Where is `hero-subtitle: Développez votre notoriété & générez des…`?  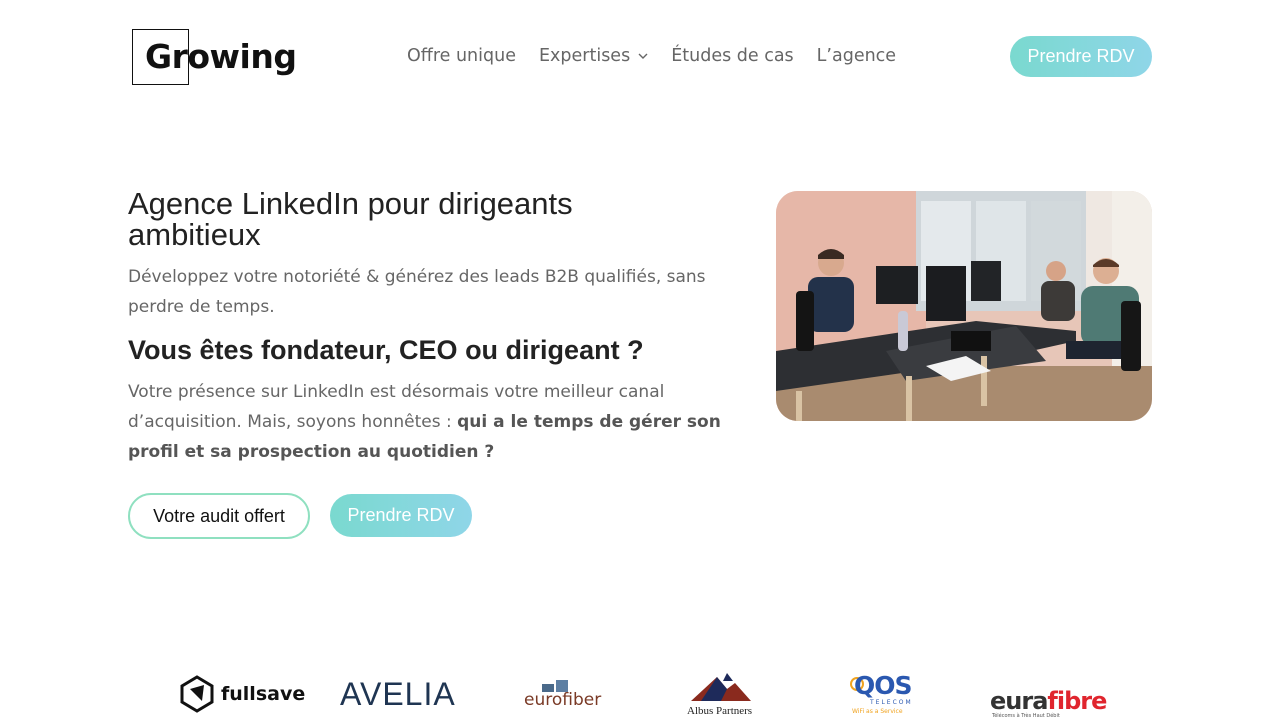
hero-subtitle: Développez votre notoriété & générez des… is located at coordinates (417, 292).